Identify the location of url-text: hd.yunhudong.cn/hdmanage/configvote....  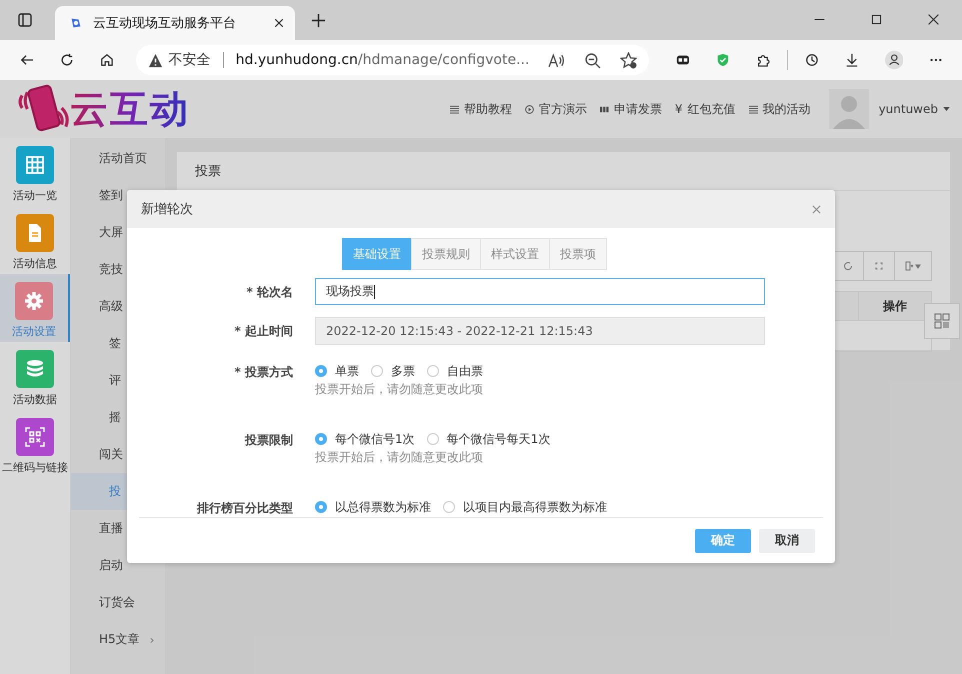
(383, 60).